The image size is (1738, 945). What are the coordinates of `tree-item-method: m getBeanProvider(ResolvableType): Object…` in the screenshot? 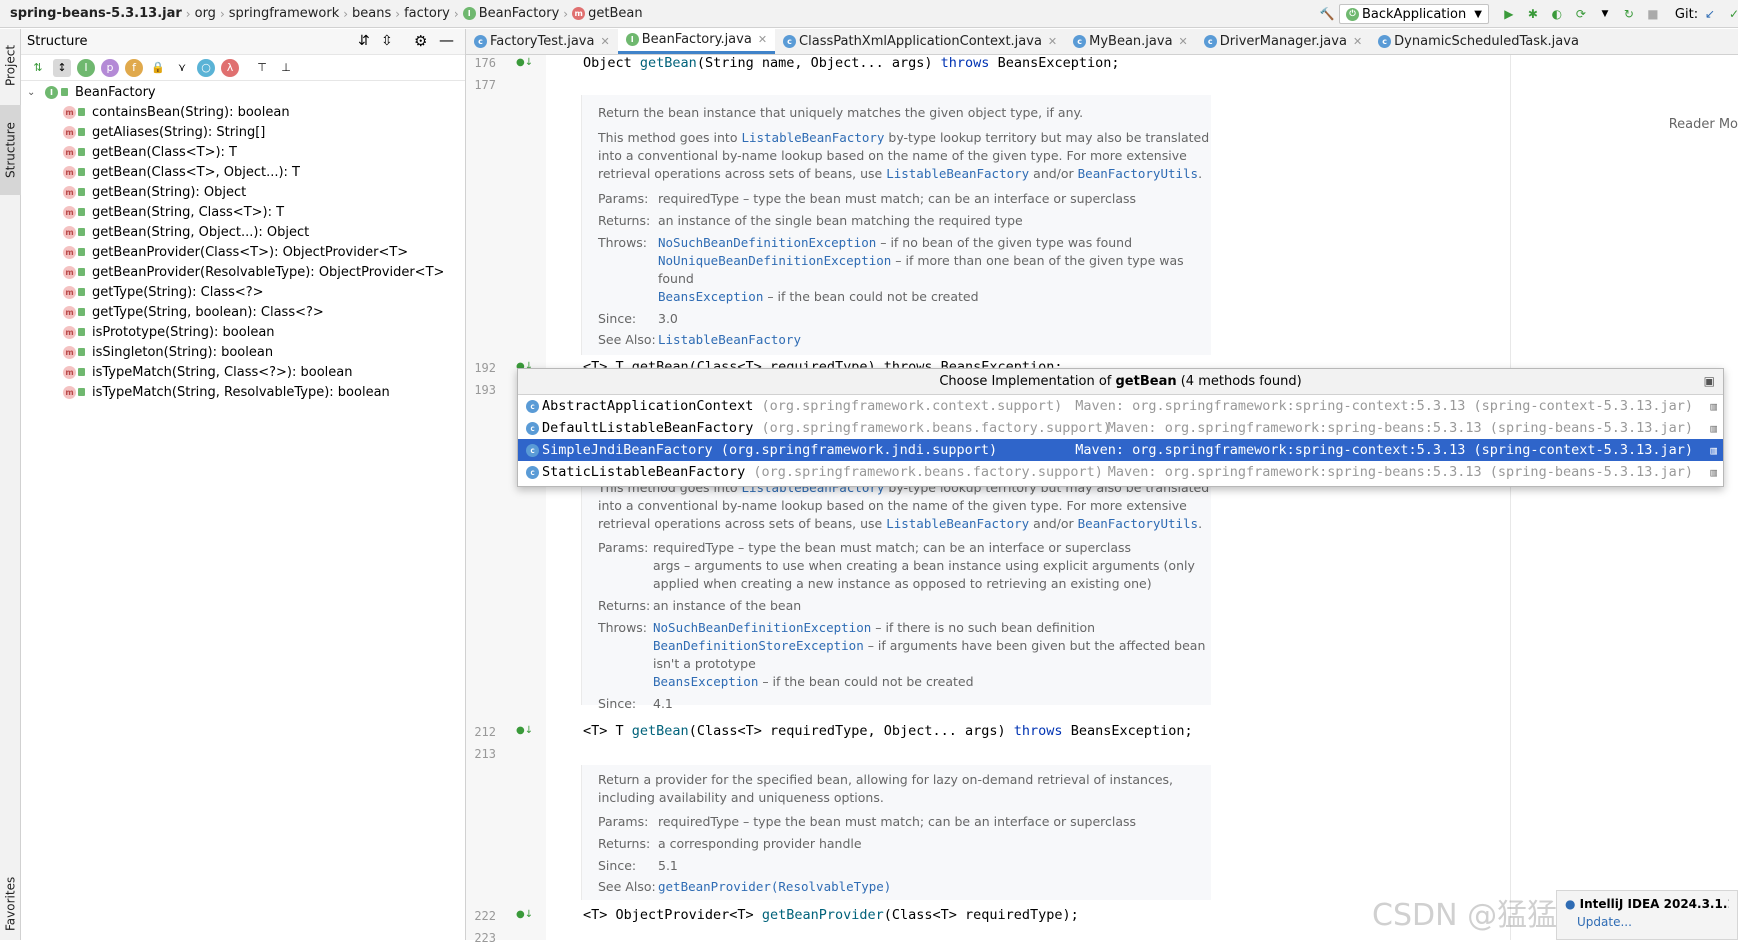 It's located at (243, 272).